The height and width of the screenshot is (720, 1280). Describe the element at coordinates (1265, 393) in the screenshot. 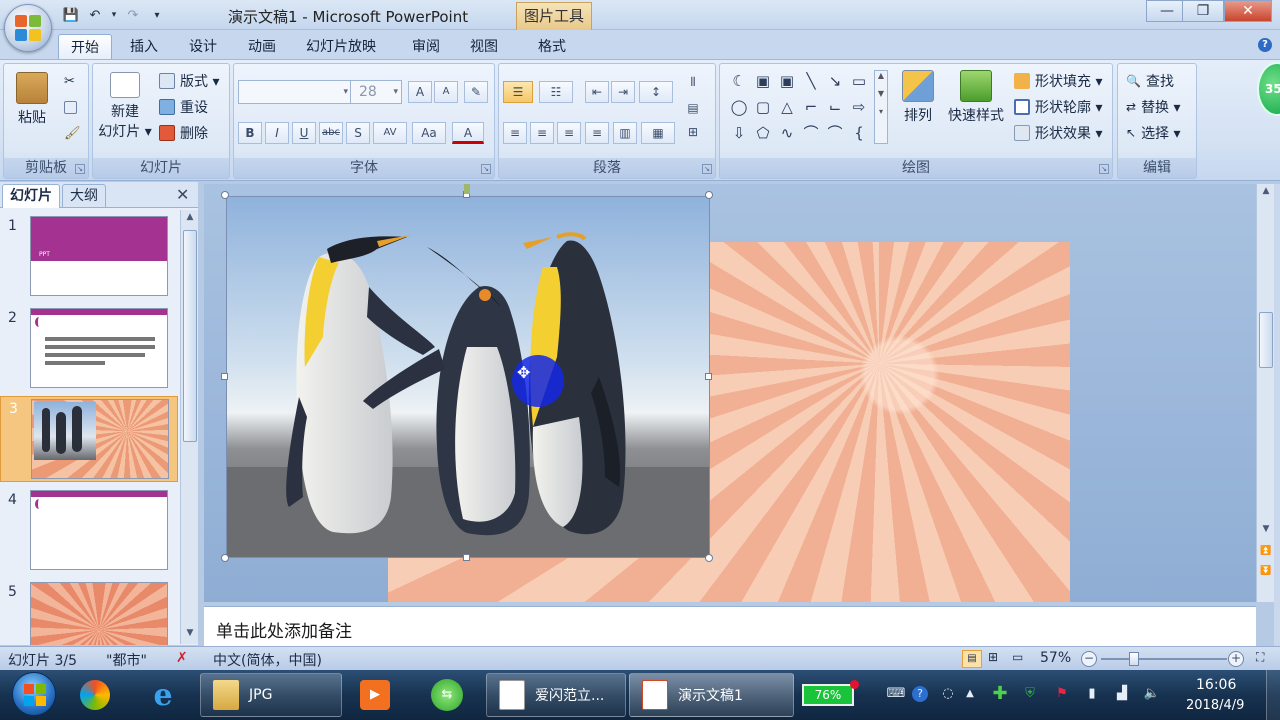

I see `editor-scrollbar: ▲ ▼ ⏫ ⏬` at that location.